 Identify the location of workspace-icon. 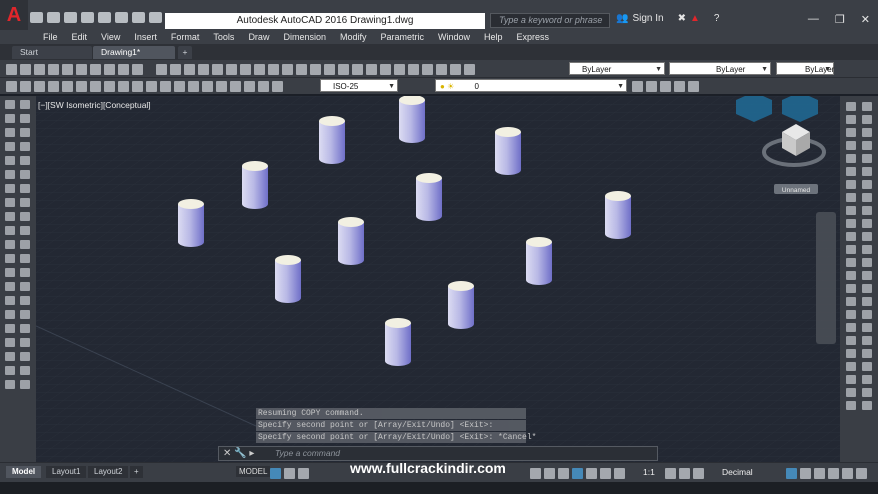
(698, 473).